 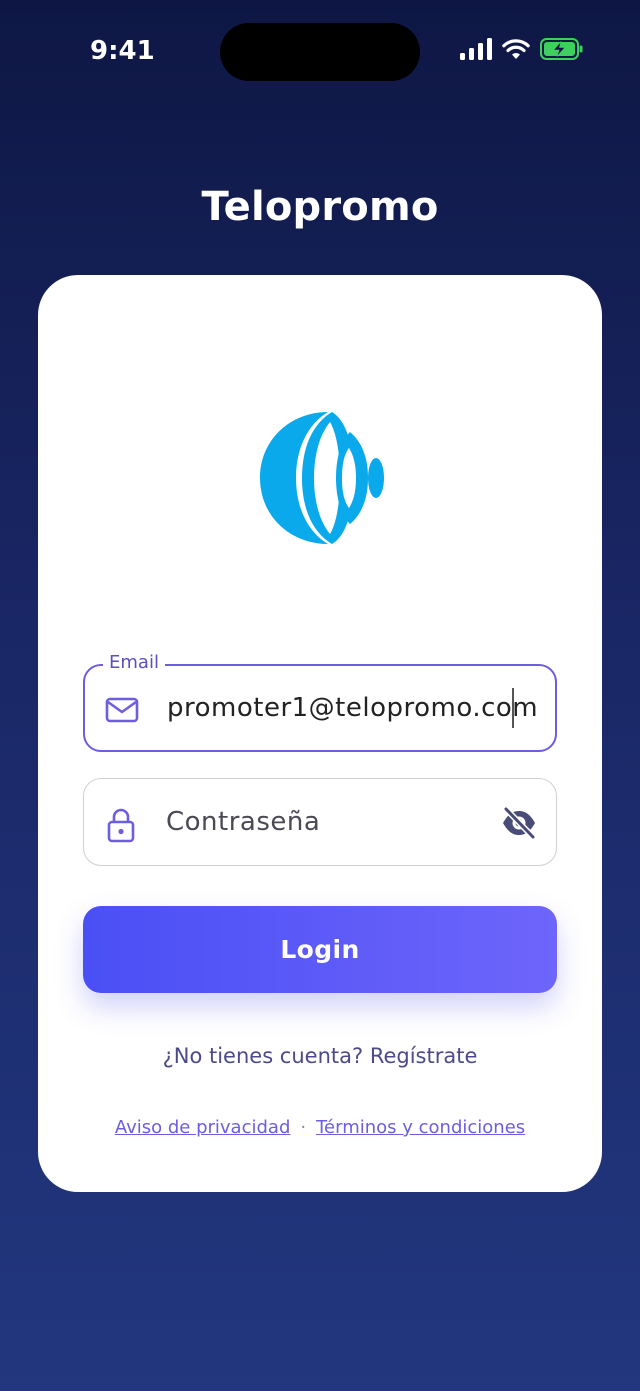 What do you see at coordinates (320, 1056) in the screenshot?
I see `register-link: ¿No tienes cuenta? Regístrate` at bounding box center [320, 1056].